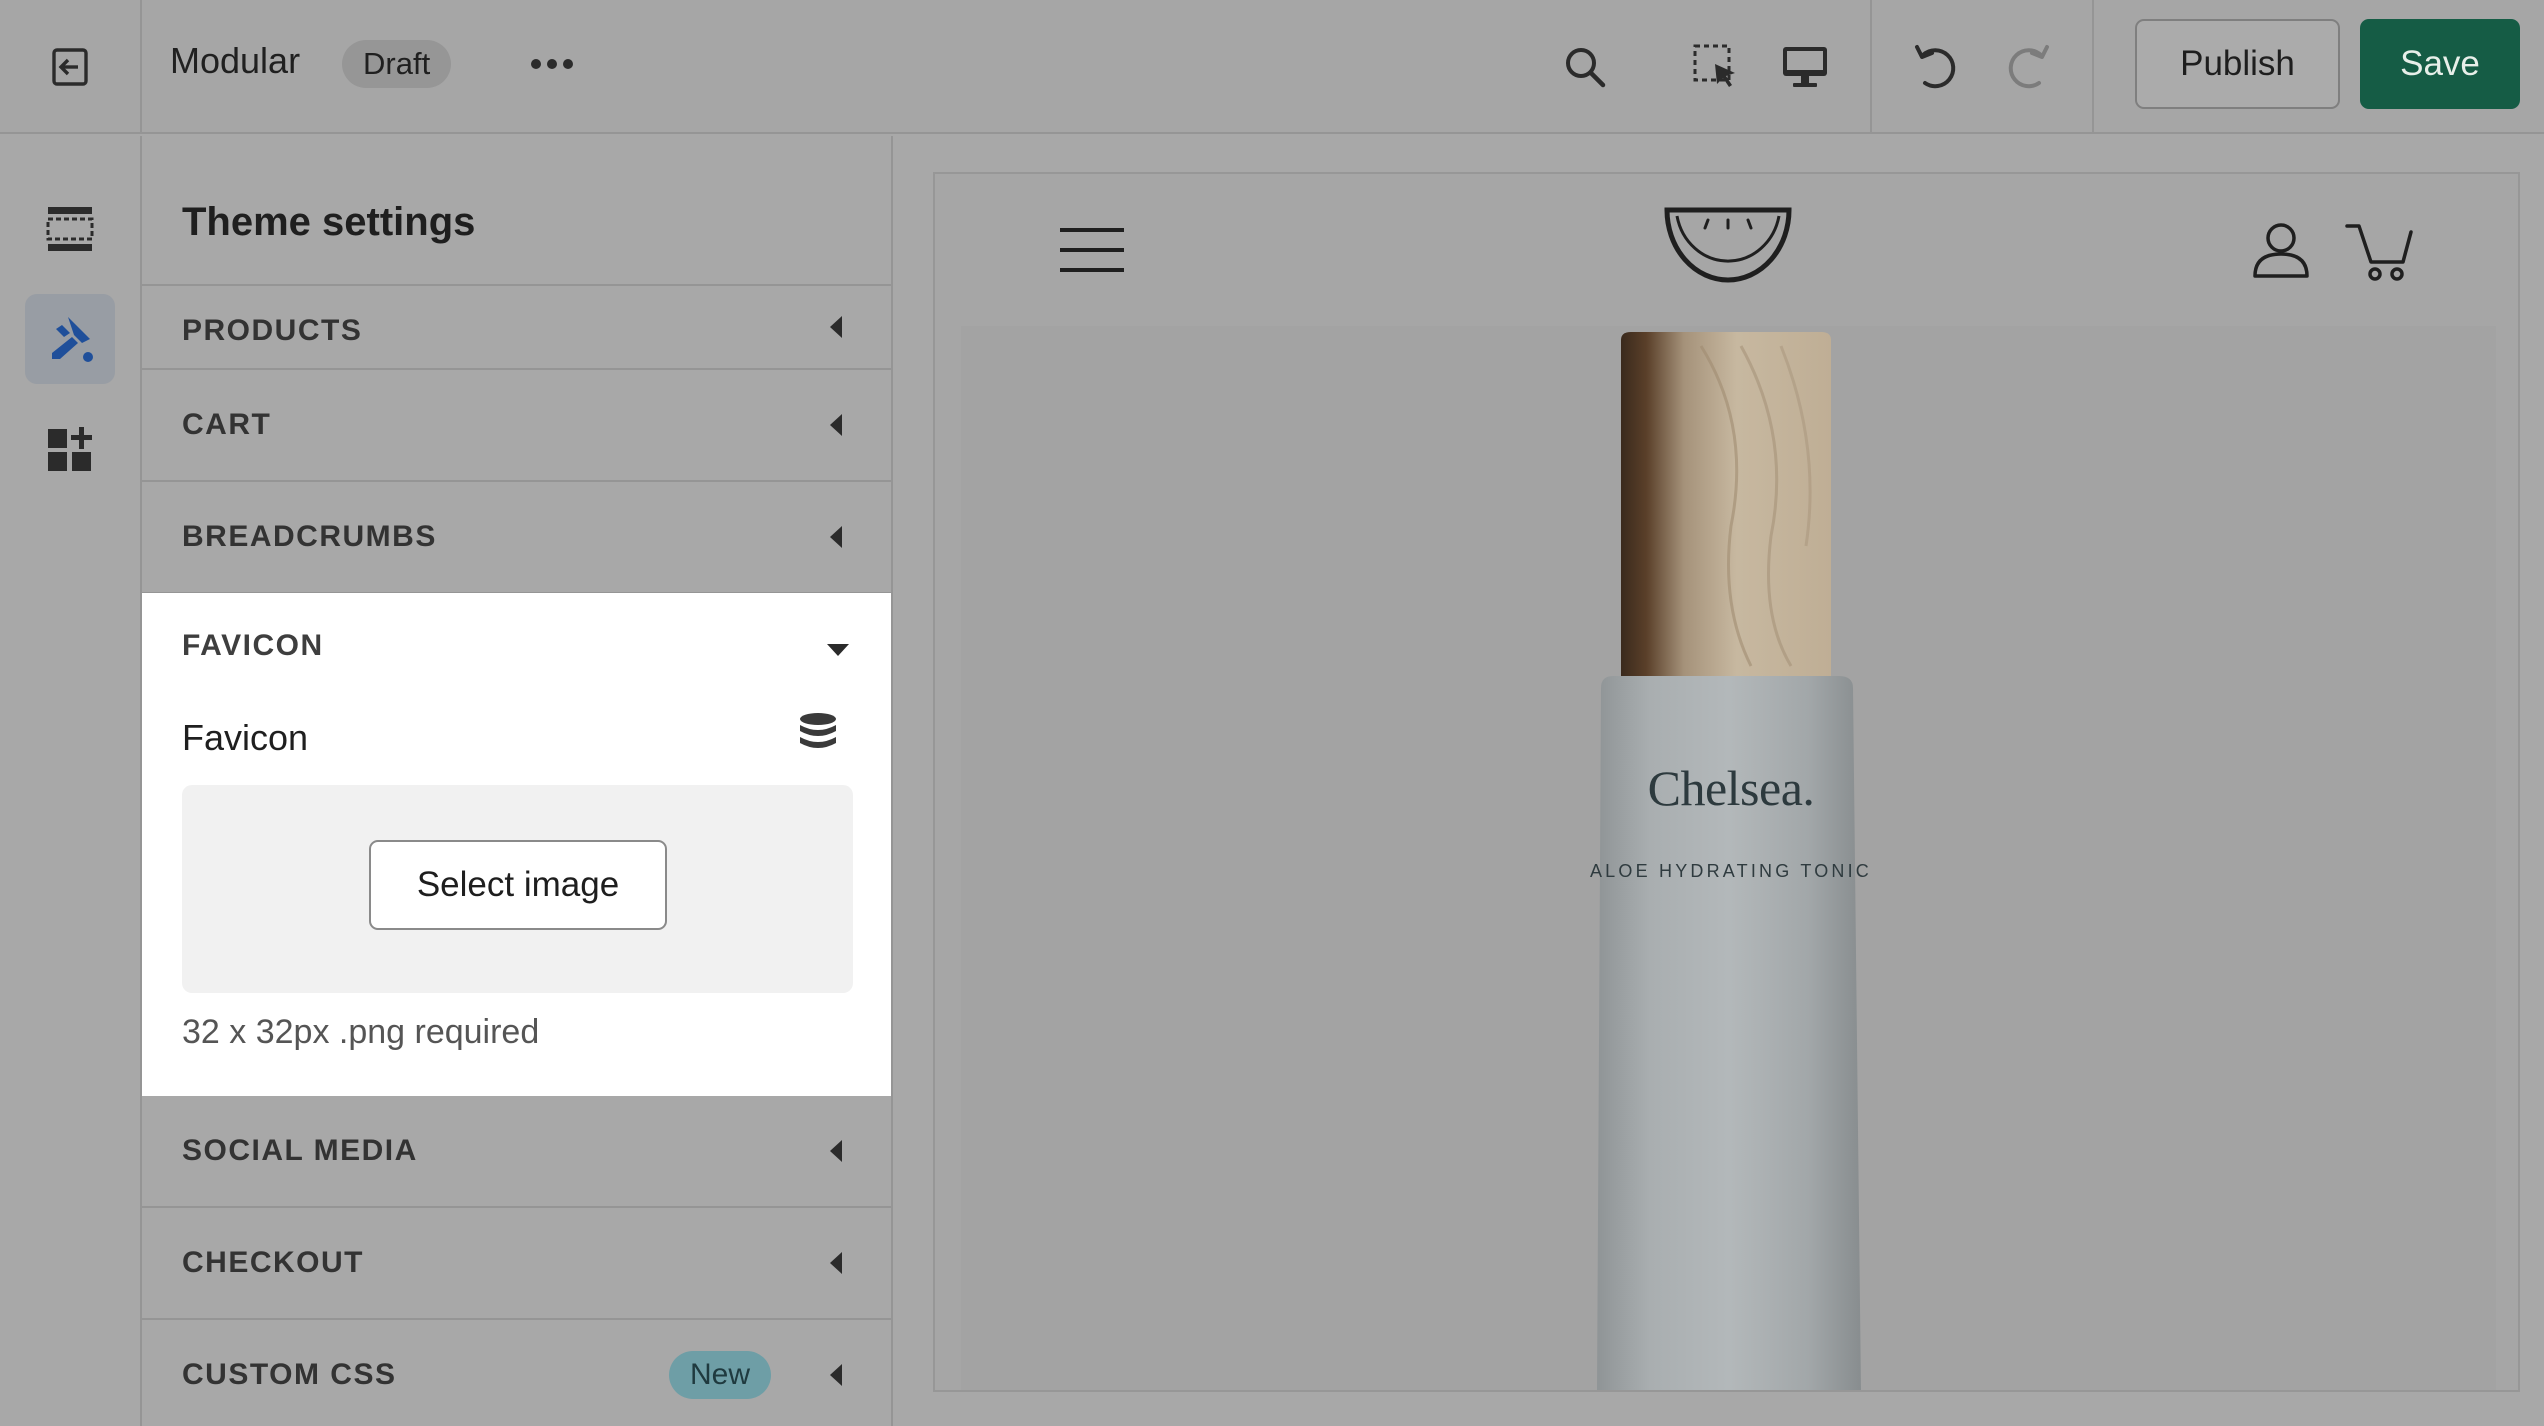  What do you see at coordinates (1731, 788) in the screenshot?
I see `product-brand-text: Chelsea.` at bounding box center [1731, 788].